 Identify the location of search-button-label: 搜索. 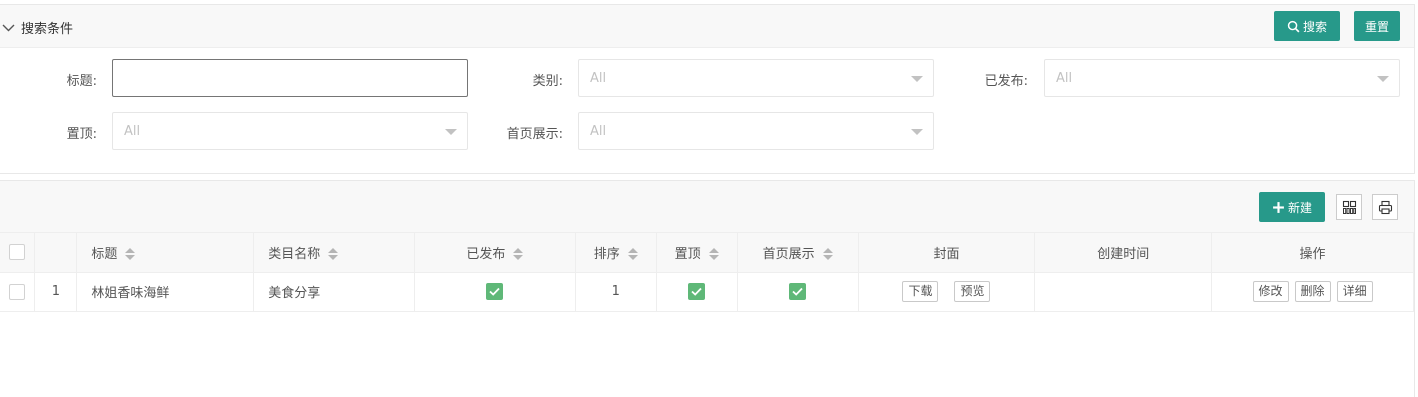
(1314, 26).